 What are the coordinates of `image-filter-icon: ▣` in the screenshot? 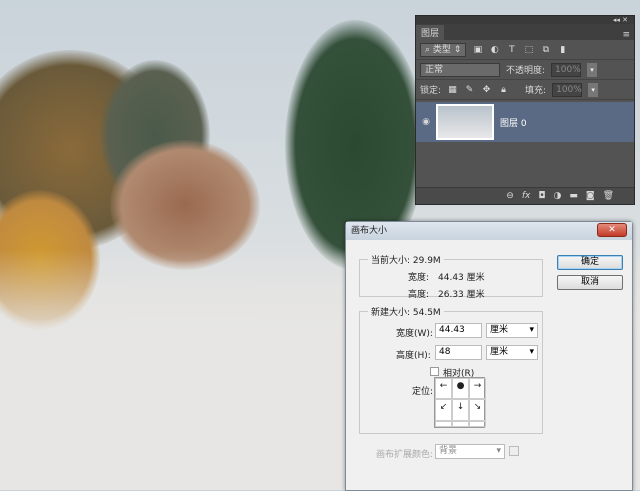 It's located at (477, 50).